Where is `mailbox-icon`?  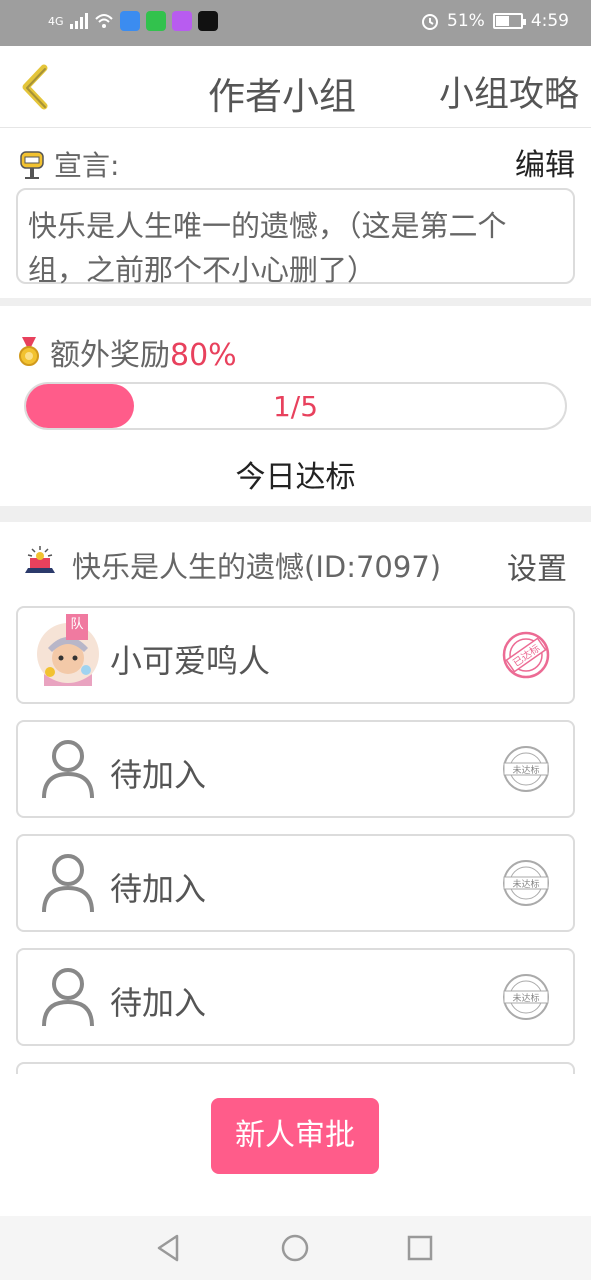
mailbox-icon is located at coordinates (32, 165).